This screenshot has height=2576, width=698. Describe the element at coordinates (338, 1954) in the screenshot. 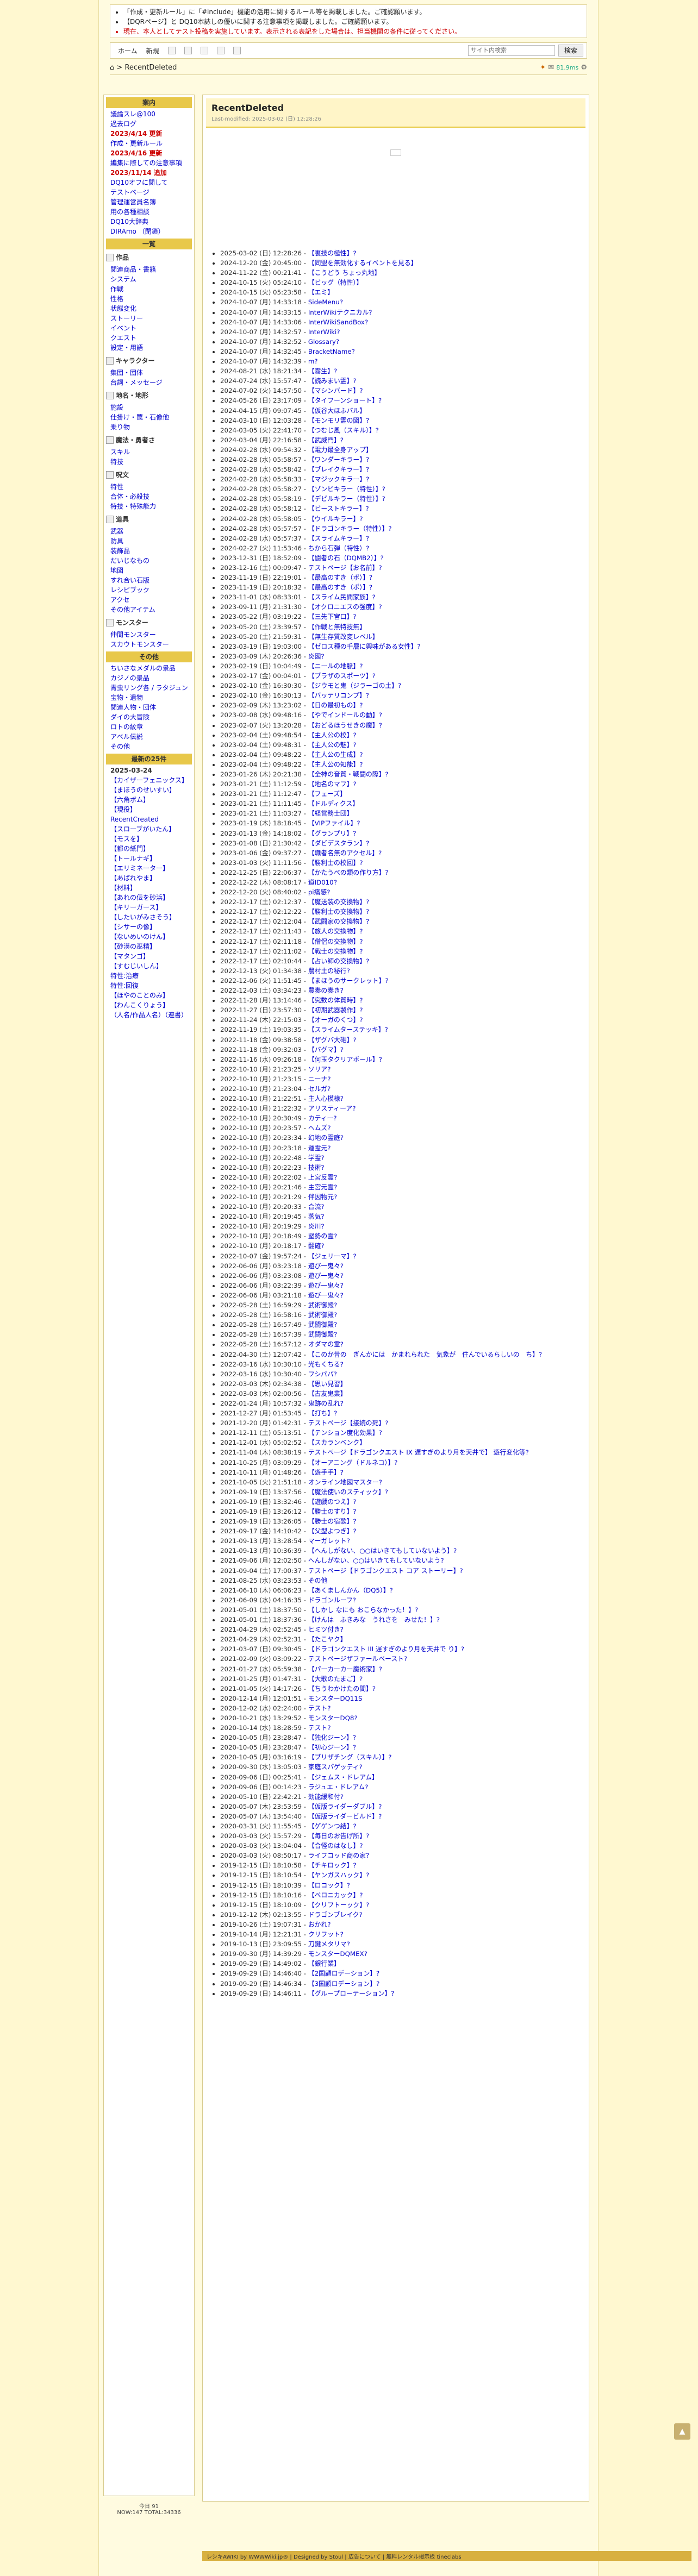

I see `entry-link: モンスターDQMEX?` at that location.